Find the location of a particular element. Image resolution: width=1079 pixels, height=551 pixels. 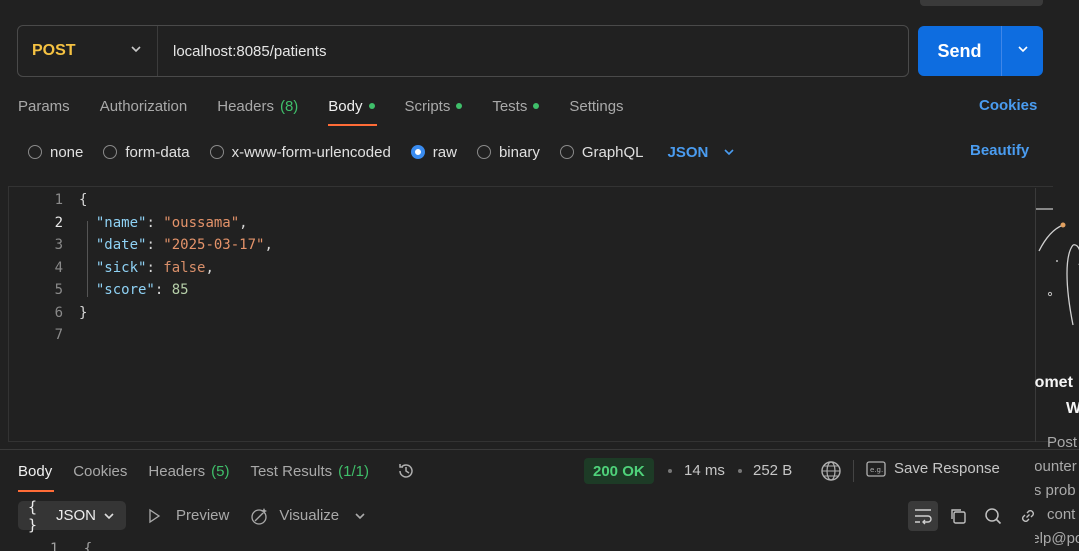

tab-label: Authorization is located at coordinates (143, 106).